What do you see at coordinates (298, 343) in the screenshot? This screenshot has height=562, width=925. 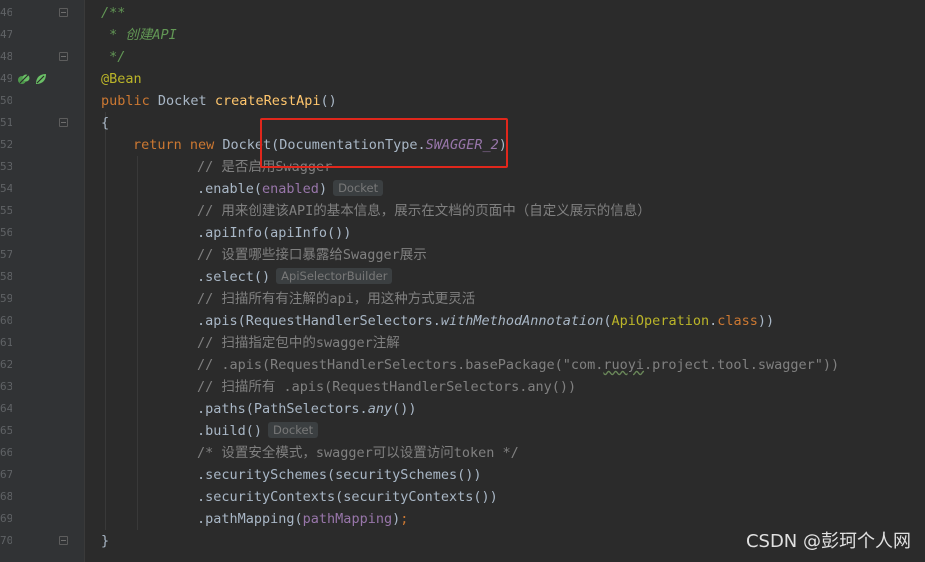 I see `code-line: // 扫描指定包中的swagger注解` at bounding box center [298, 343].